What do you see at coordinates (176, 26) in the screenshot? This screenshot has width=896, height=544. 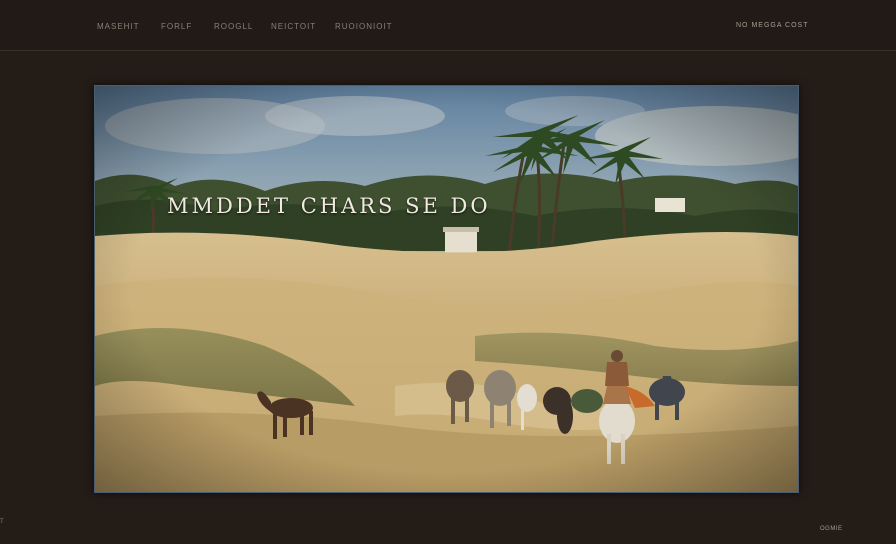 I see `nav-item-2: FORLF` at bounding box center [176, 26].